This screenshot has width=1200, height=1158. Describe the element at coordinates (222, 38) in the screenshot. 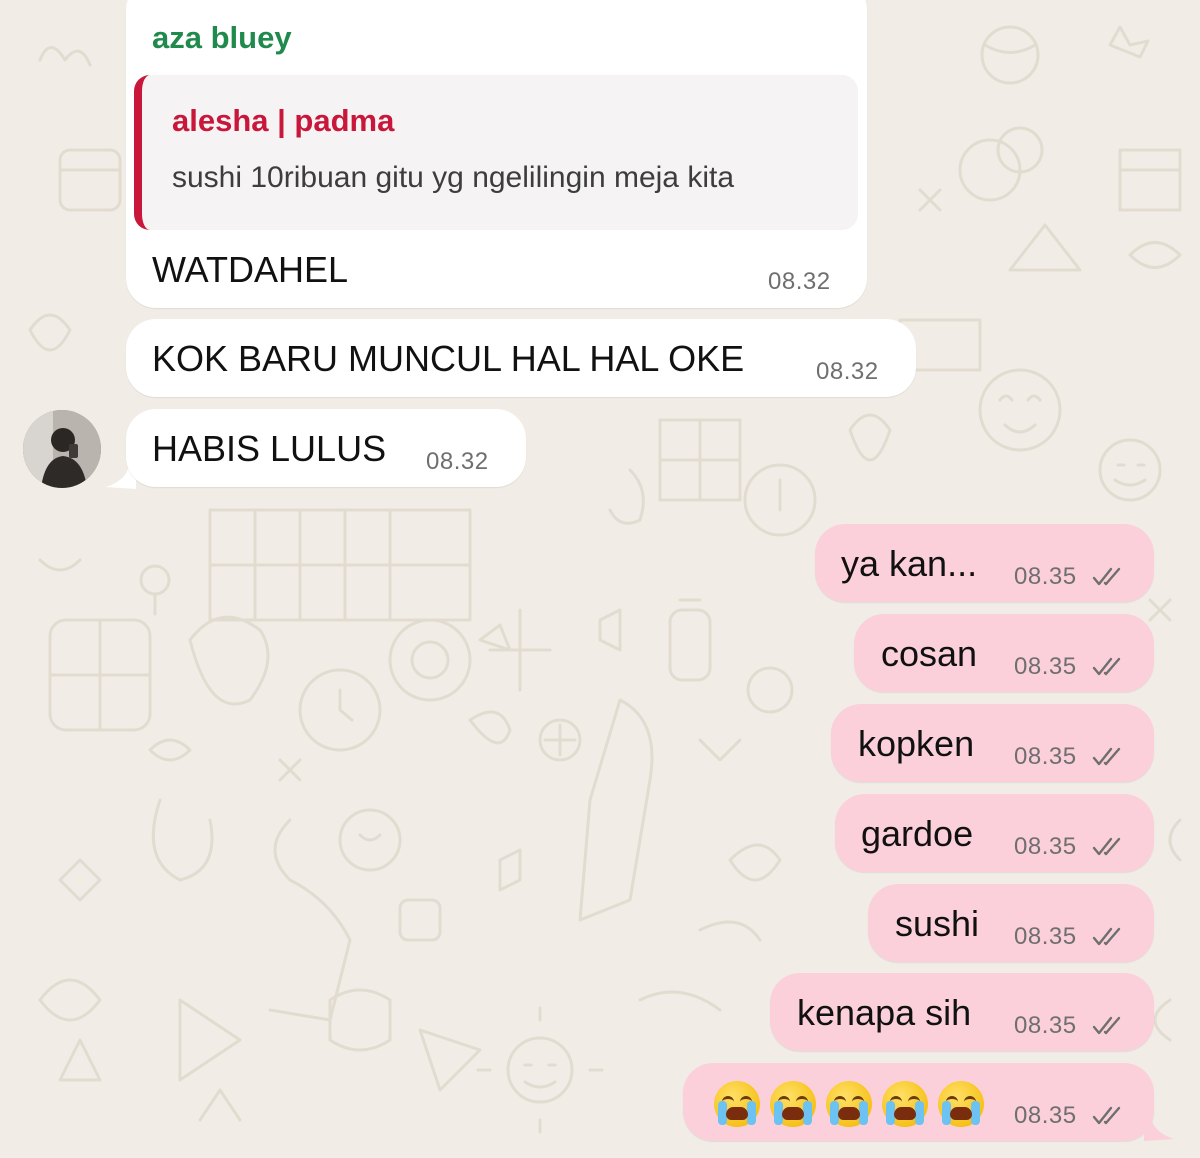

I see `sender-name: aza bluey` at that location.